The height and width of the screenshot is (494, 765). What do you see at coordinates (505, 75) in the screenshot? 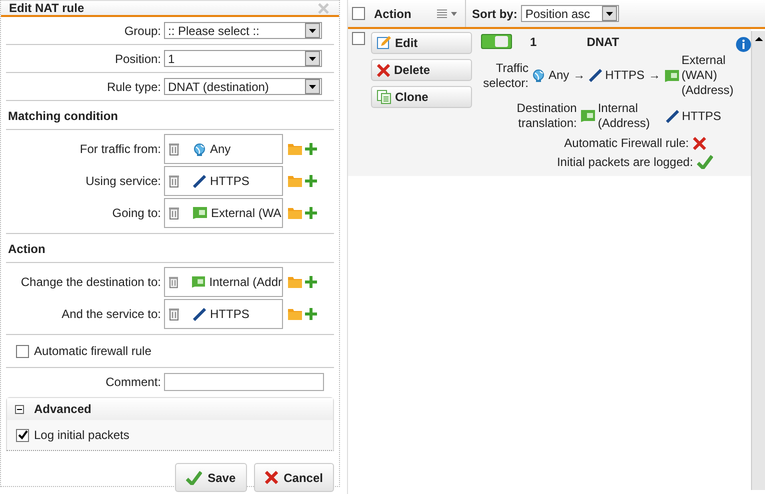
I see `traffic-selector-label: Traffic selector:` at bounding box center [505, 75].